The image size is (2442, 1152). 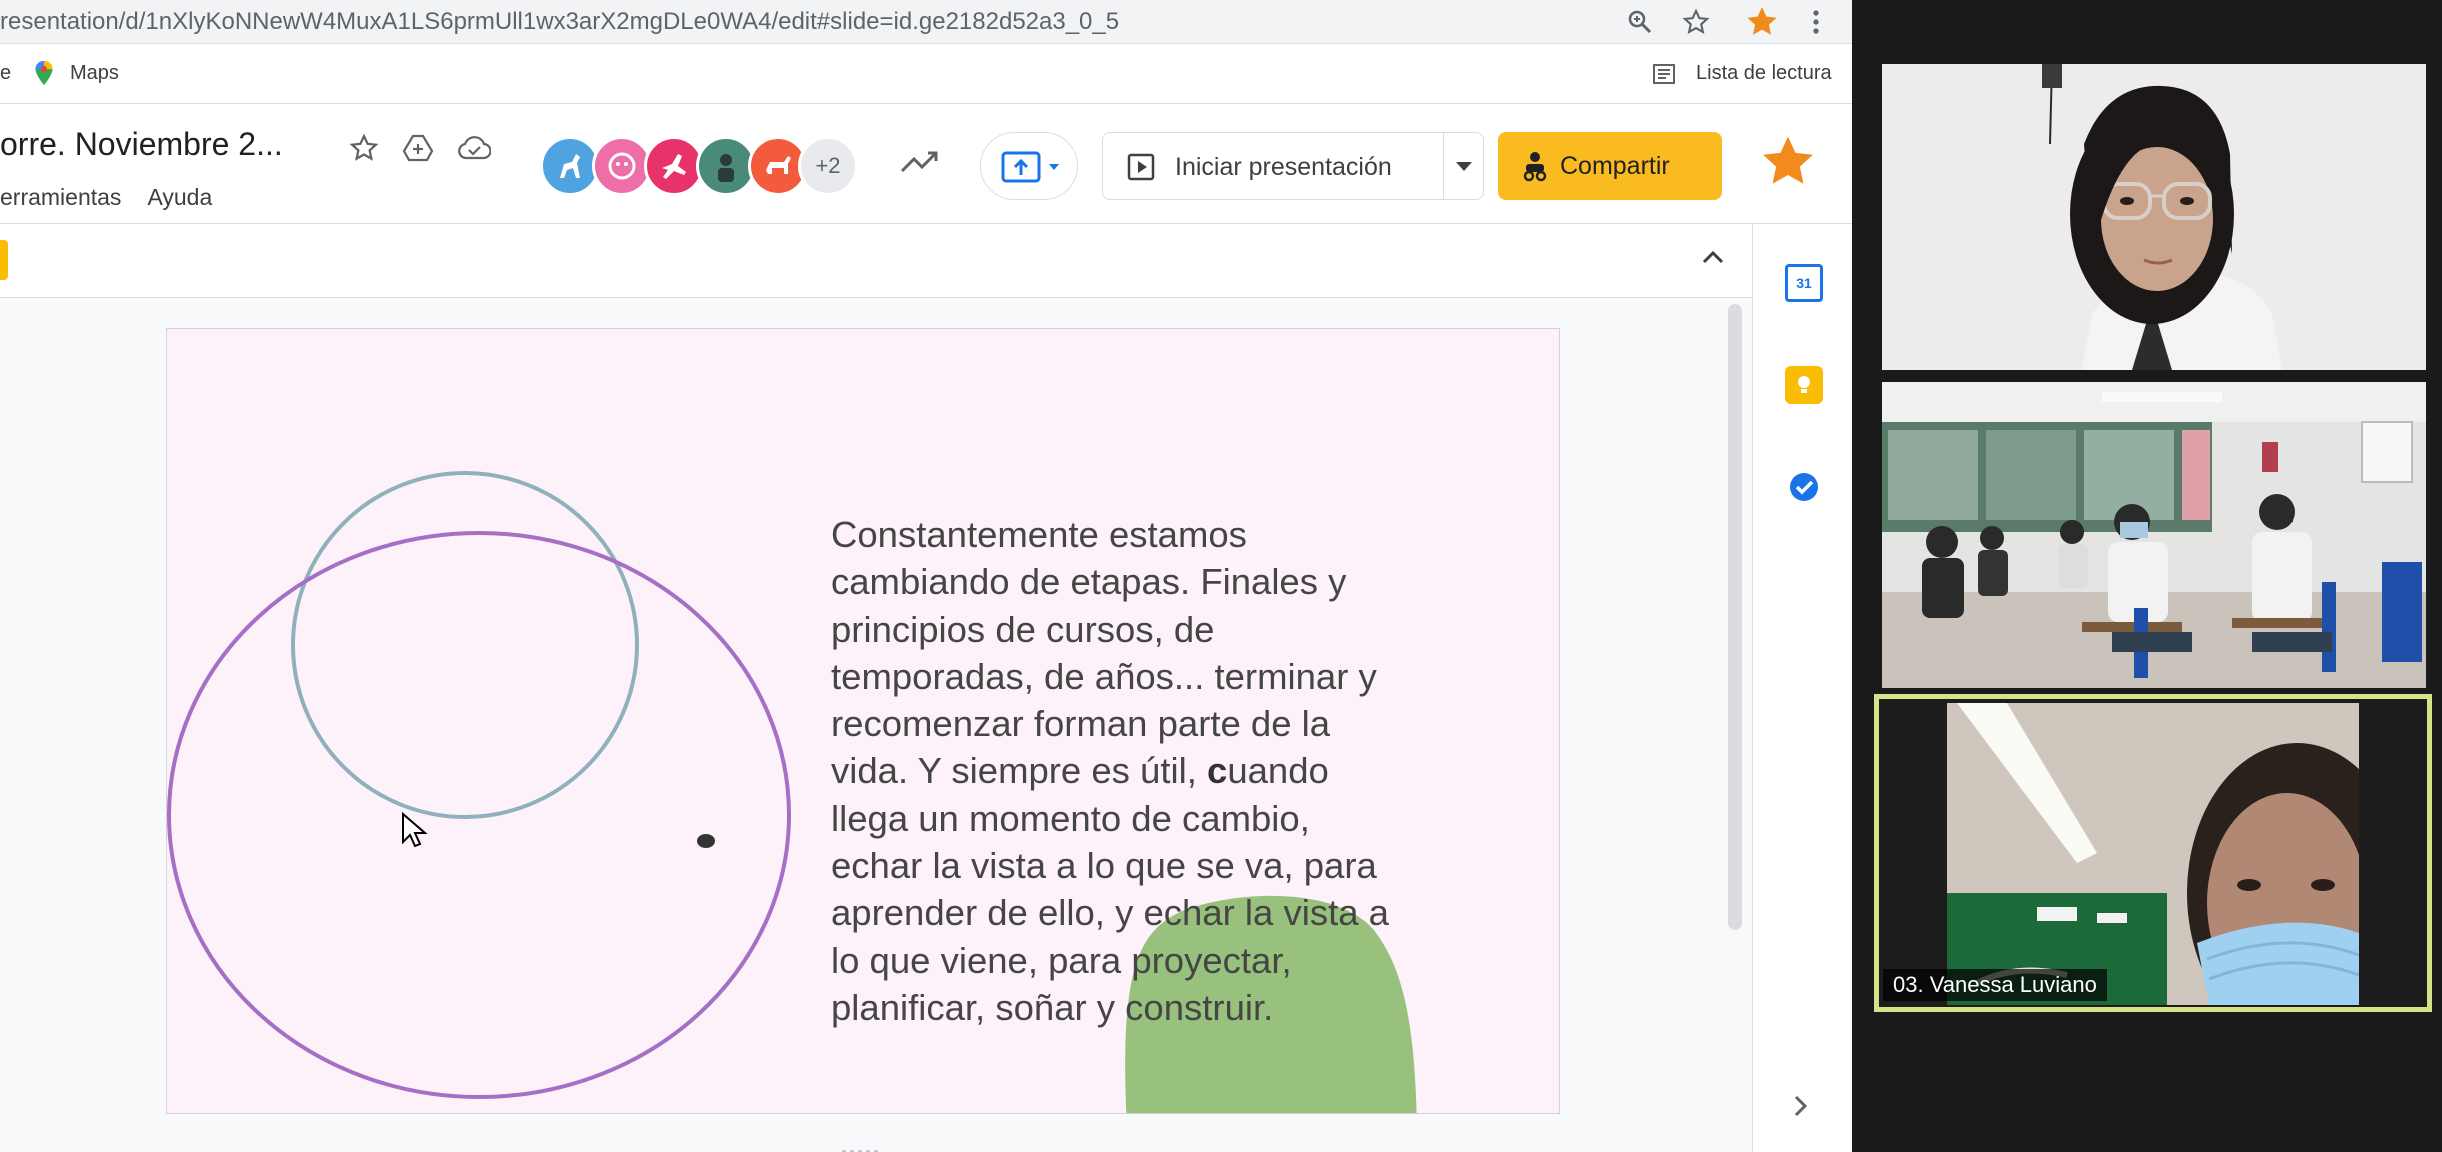 What do you see at coordinates (418, 148) in the screenshot?
I see `move-to-drive-icon` at bounding box center [418, 148].